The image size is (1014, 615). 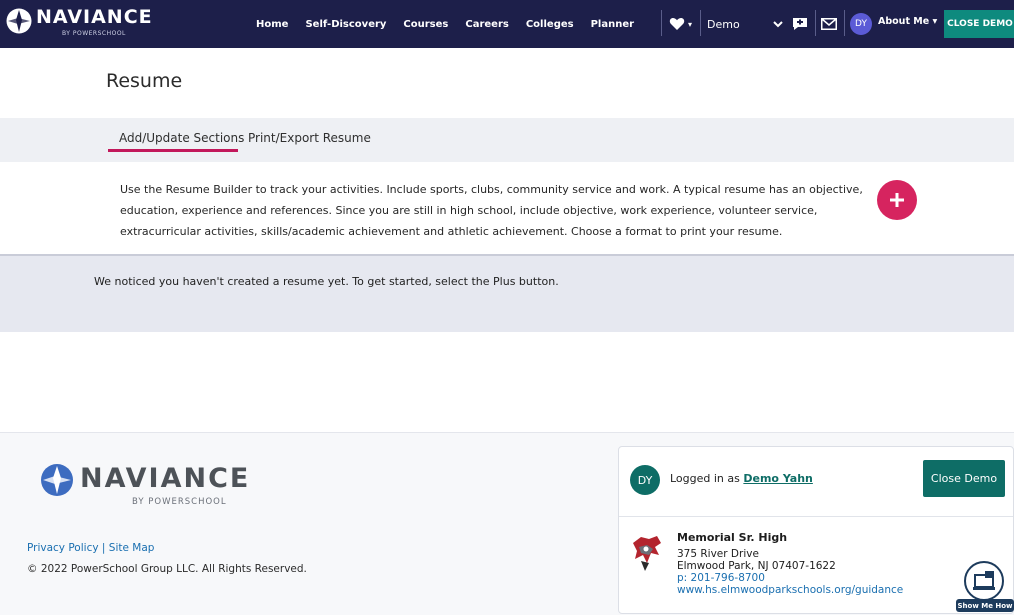 I want to click on feedback-button, so click(x=800, y=24).